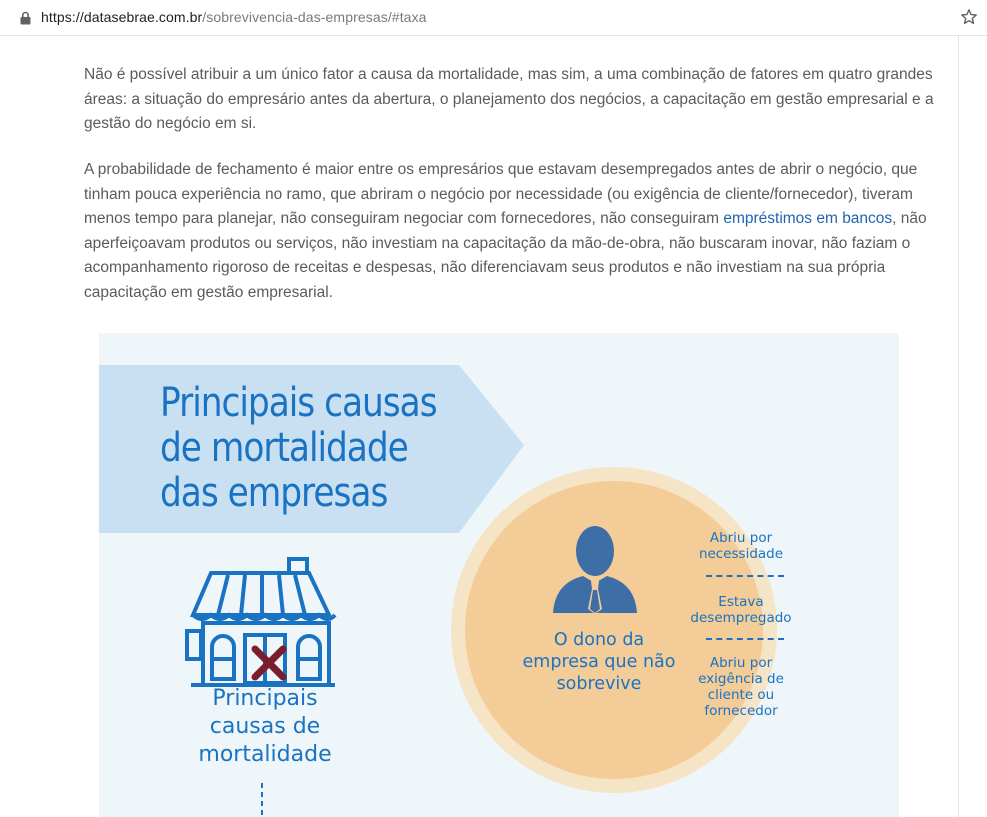  I want to click on cause-item: Estava desempregado, so click(741, 610).